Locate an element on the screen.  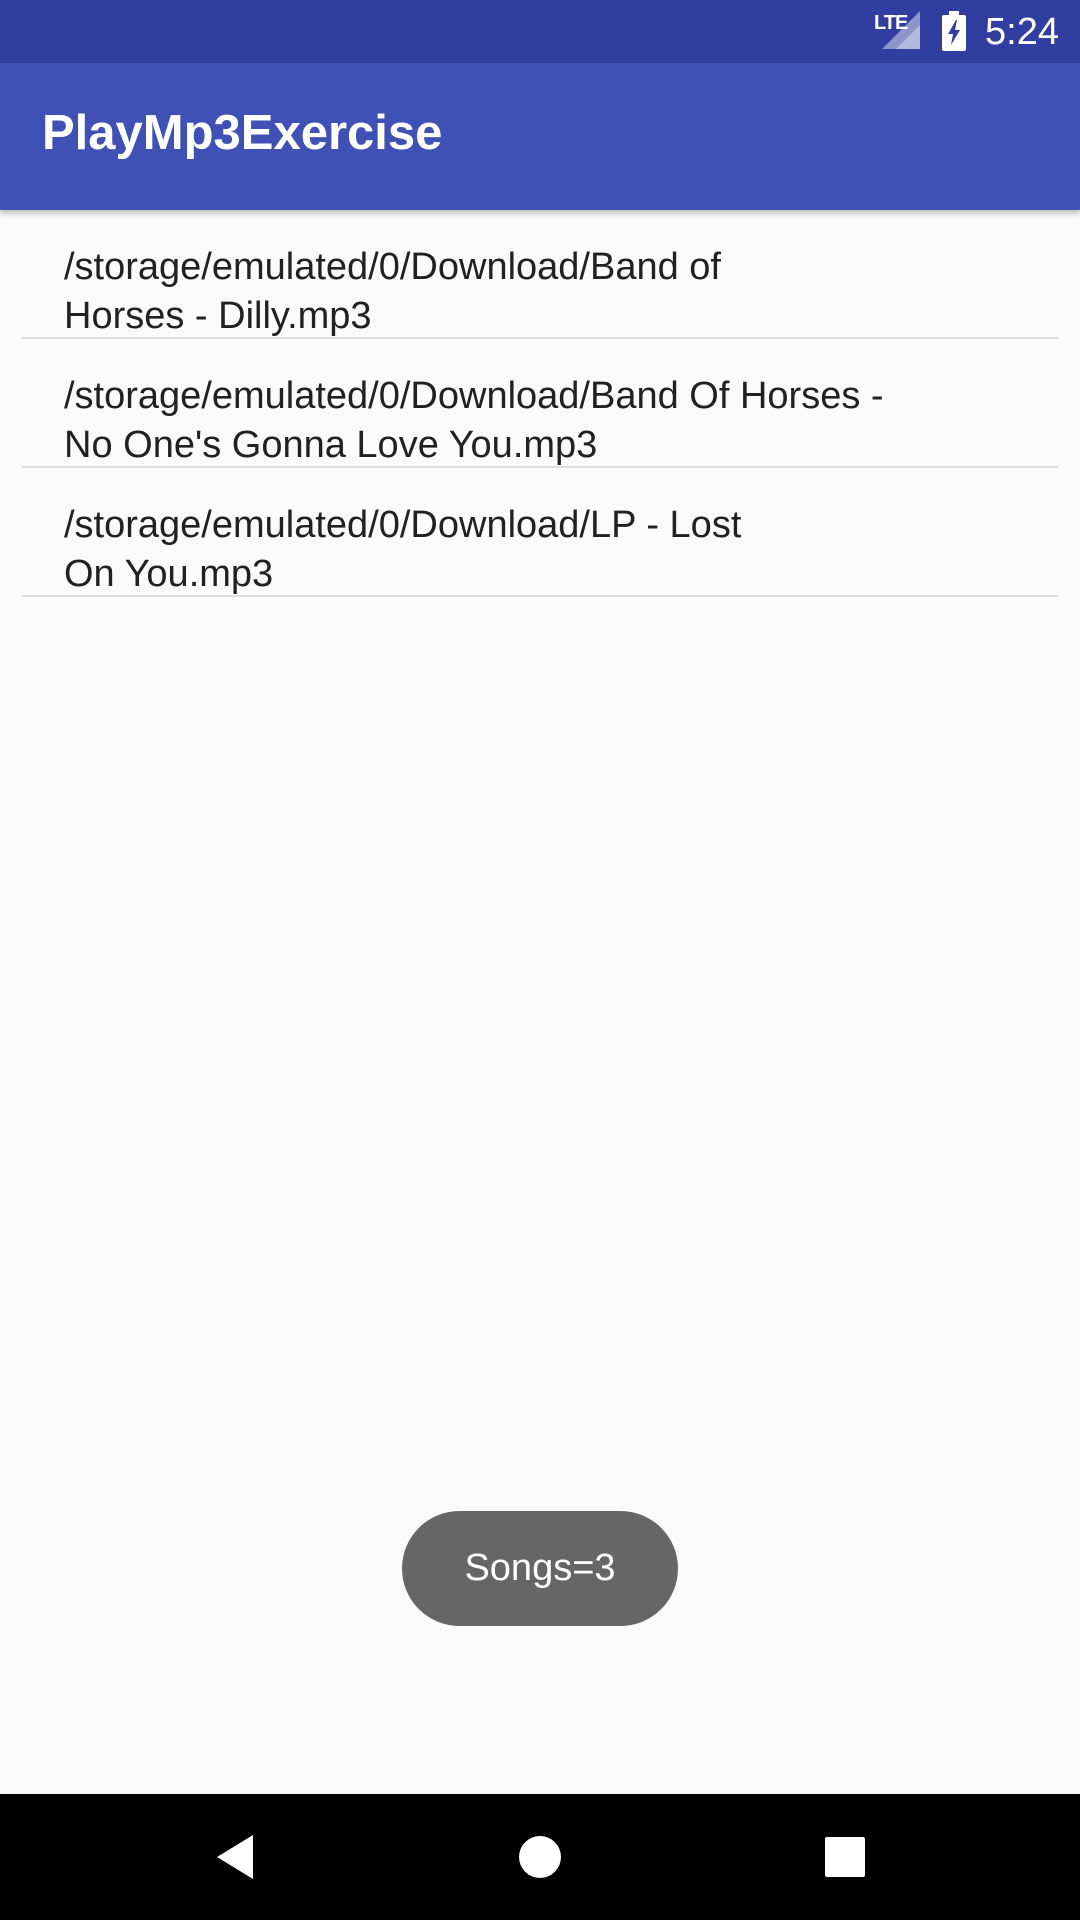
back-button is located at coordinates (235, 1857).